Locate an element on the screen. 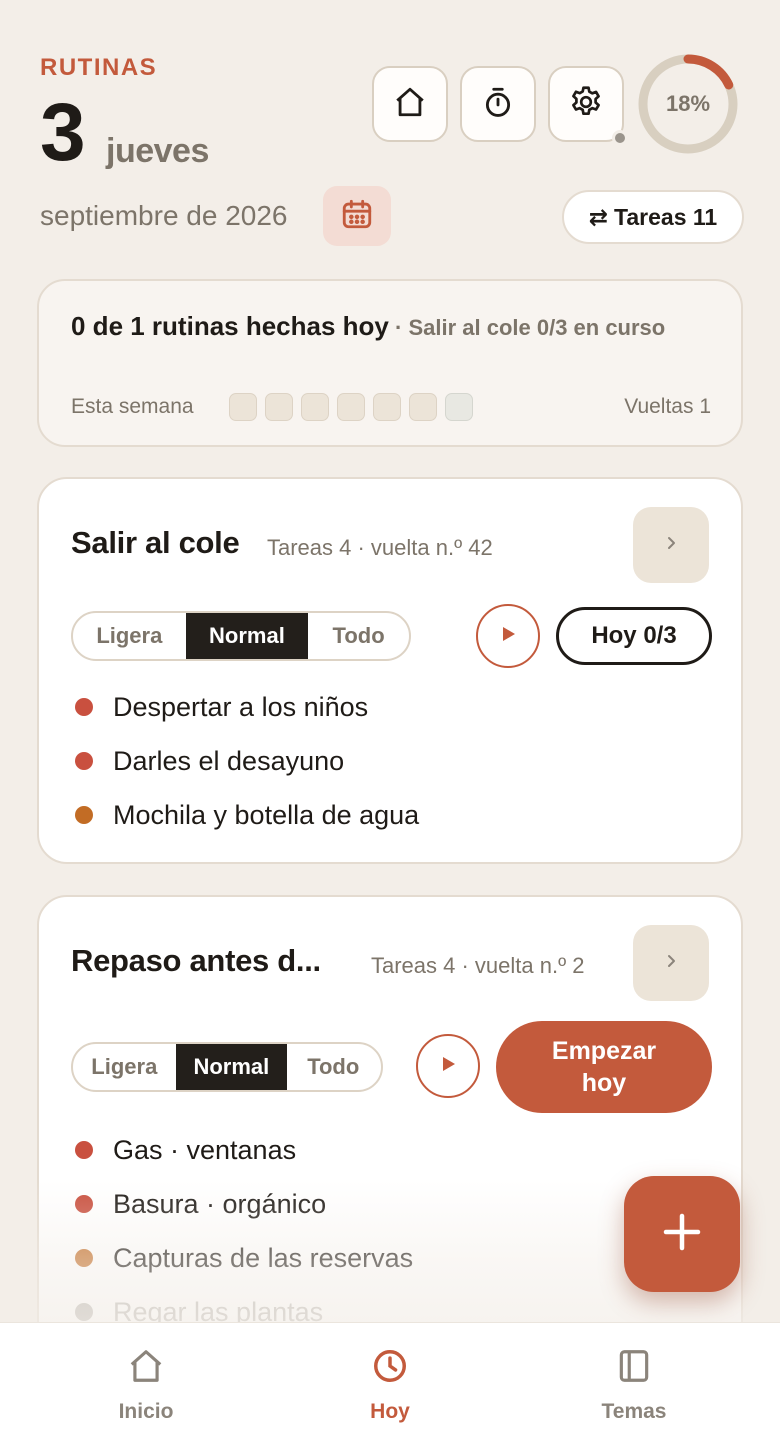 This screenshot has height=1444, width=780. settings-status-dot is located at coordinates (620, 138).